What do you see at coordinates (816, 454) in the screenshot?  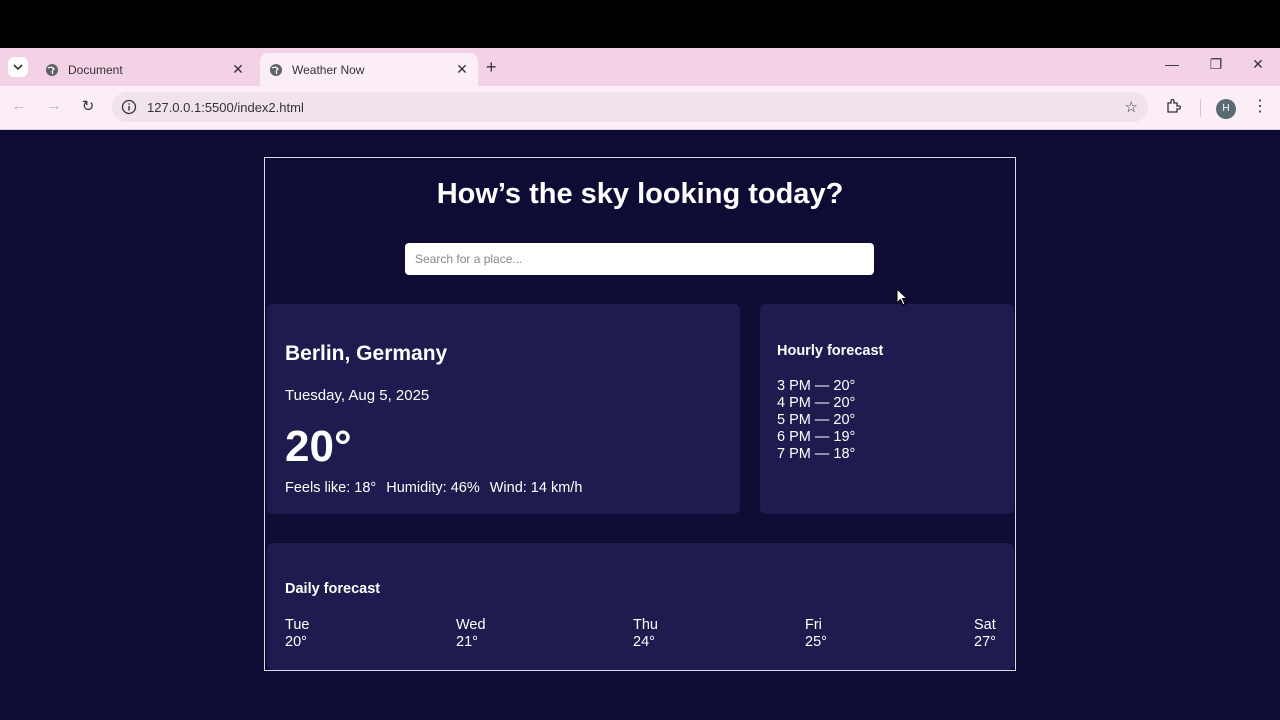 I see `hourly-item: 7 PM — 18°` at bounding box center [816, 454].